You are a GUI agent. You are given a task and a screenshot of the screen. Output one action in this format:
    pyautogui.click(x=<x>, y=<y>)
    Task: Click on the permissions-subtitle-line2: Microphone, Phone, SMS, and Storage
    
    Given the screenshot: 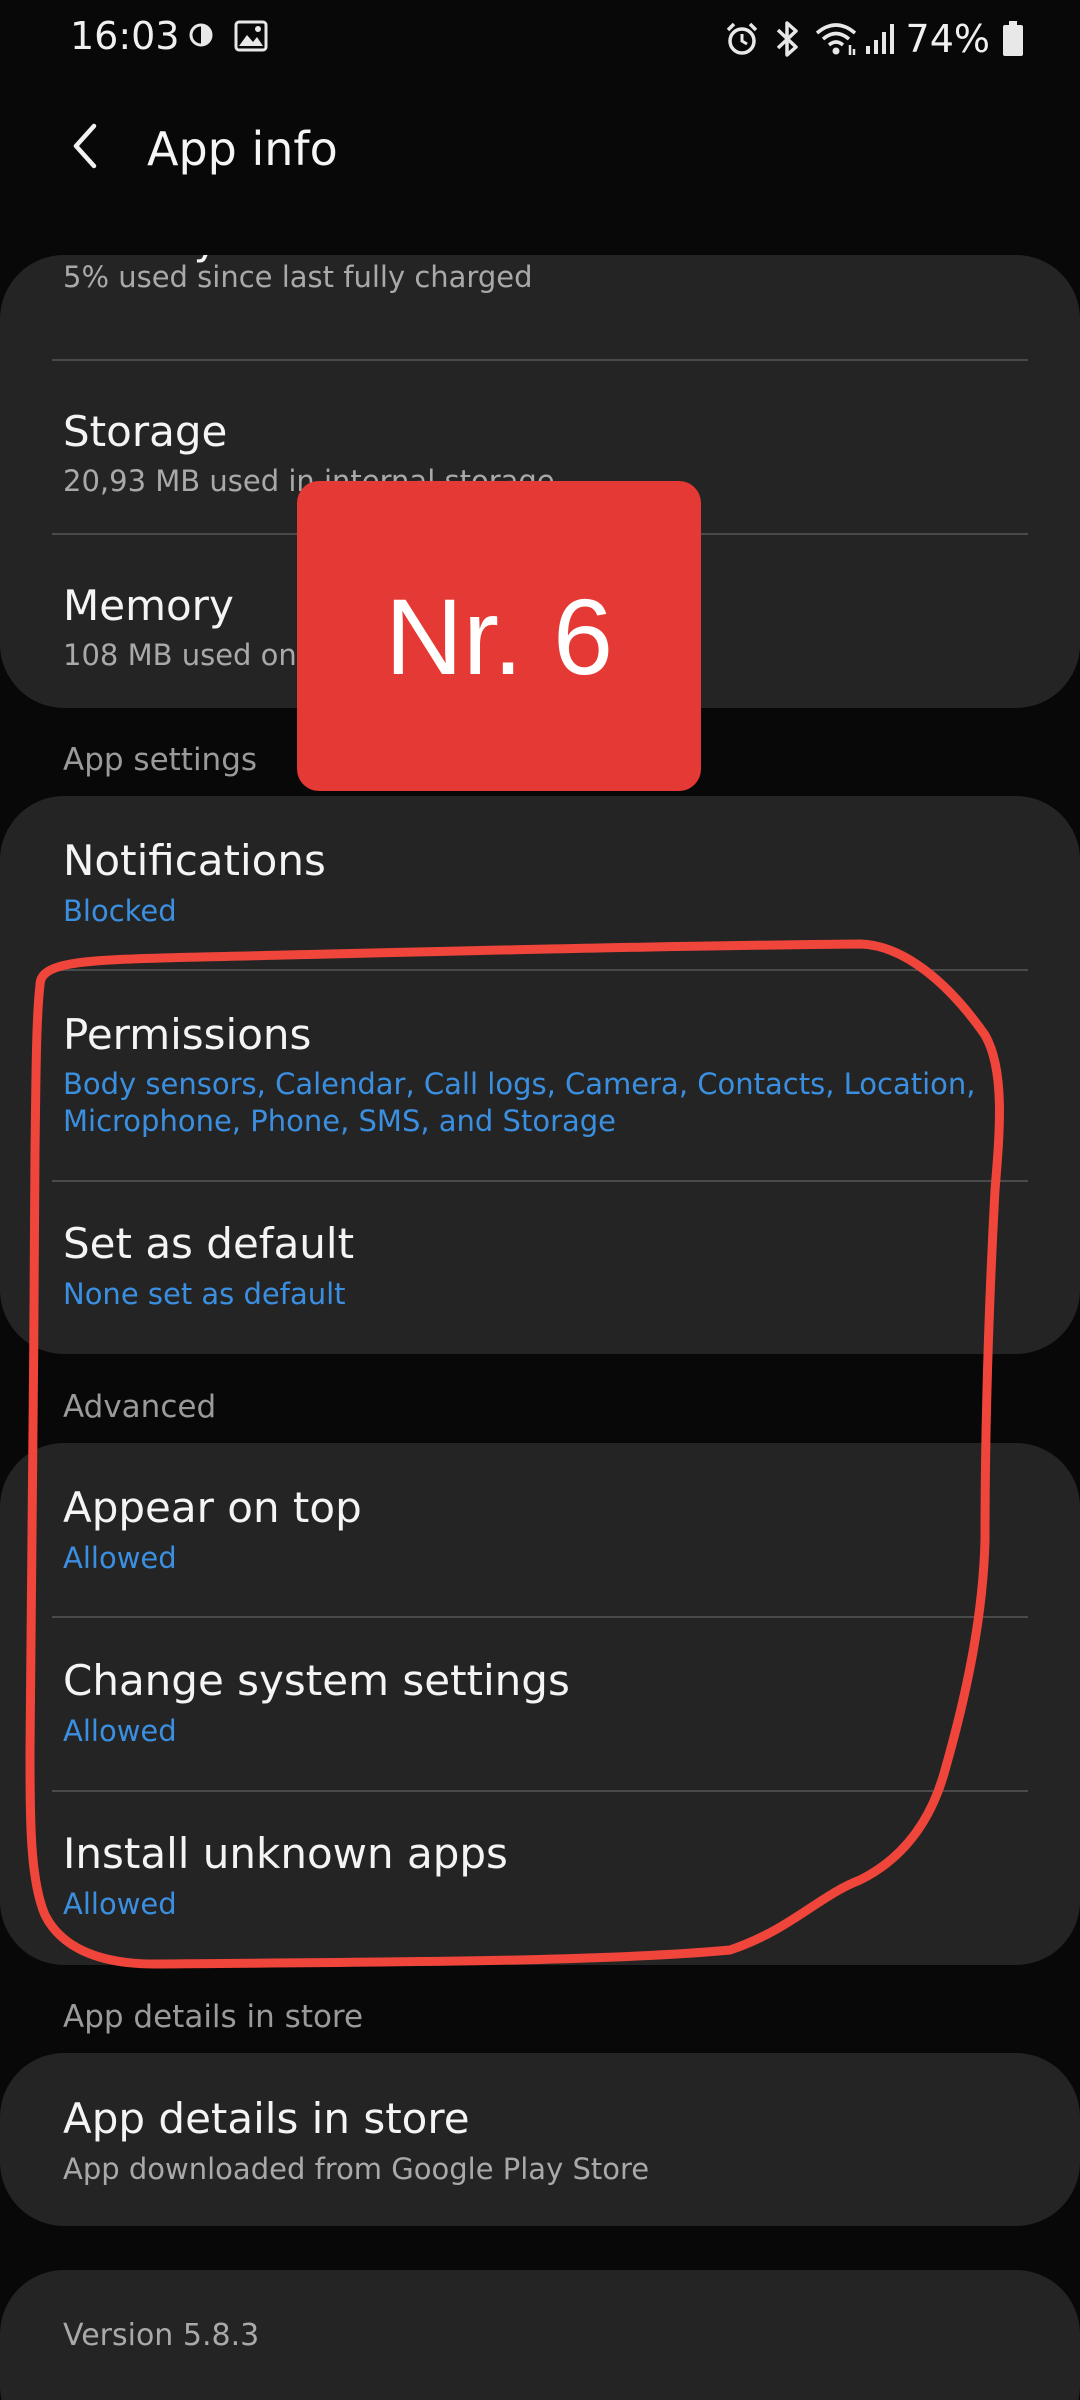 What is the action you would take?
    pyautogui.click(x=340, y=1121)
    